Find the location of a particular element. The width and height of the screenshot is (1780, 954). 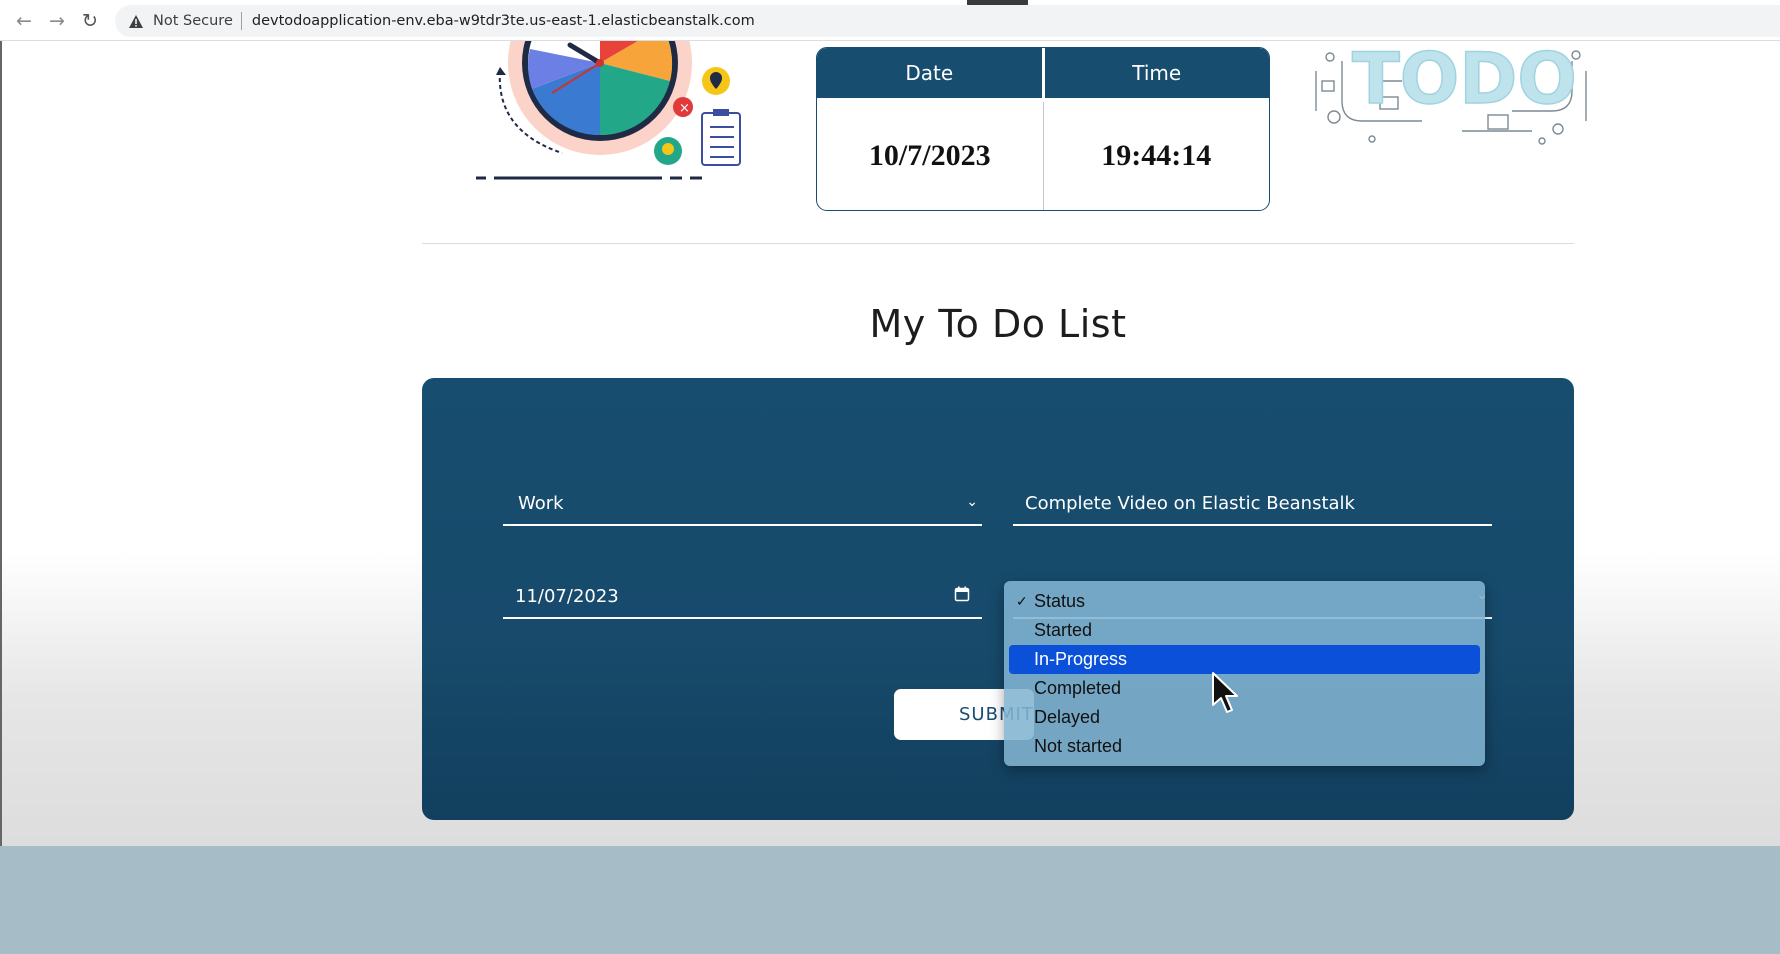

footer-band is located at coordinates (890, 900).